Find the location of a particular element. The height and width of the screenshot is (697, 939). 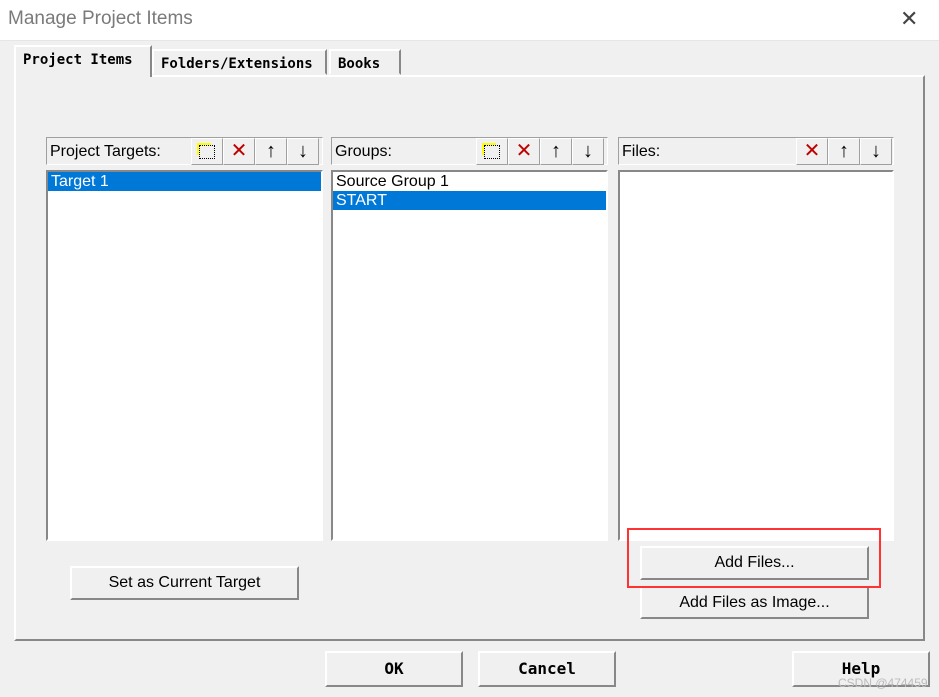

highlight-box is located at coordinates (754, 558).